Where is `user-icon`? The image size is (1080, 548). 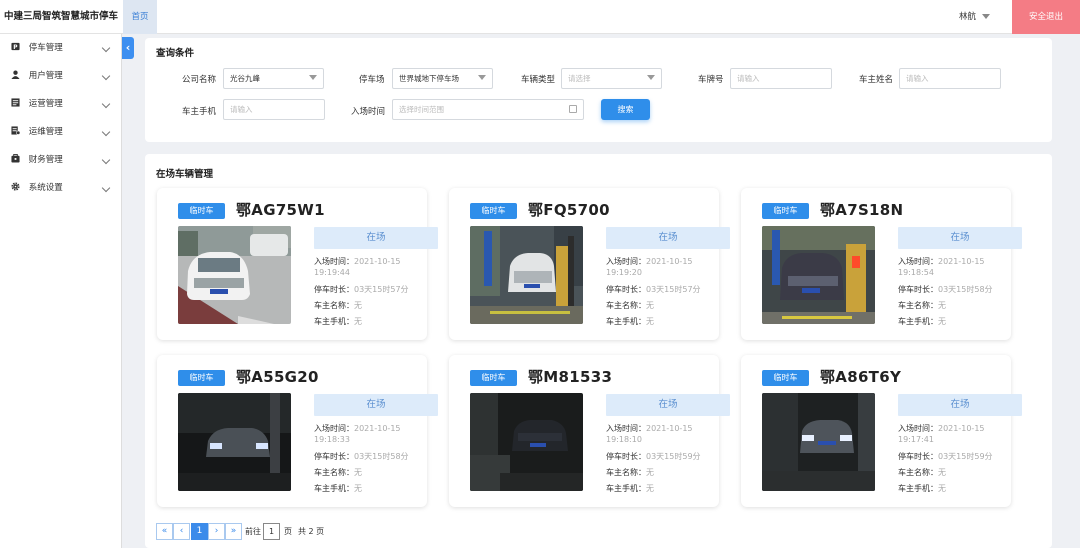 user-icon is located at coordinates (15, 74).